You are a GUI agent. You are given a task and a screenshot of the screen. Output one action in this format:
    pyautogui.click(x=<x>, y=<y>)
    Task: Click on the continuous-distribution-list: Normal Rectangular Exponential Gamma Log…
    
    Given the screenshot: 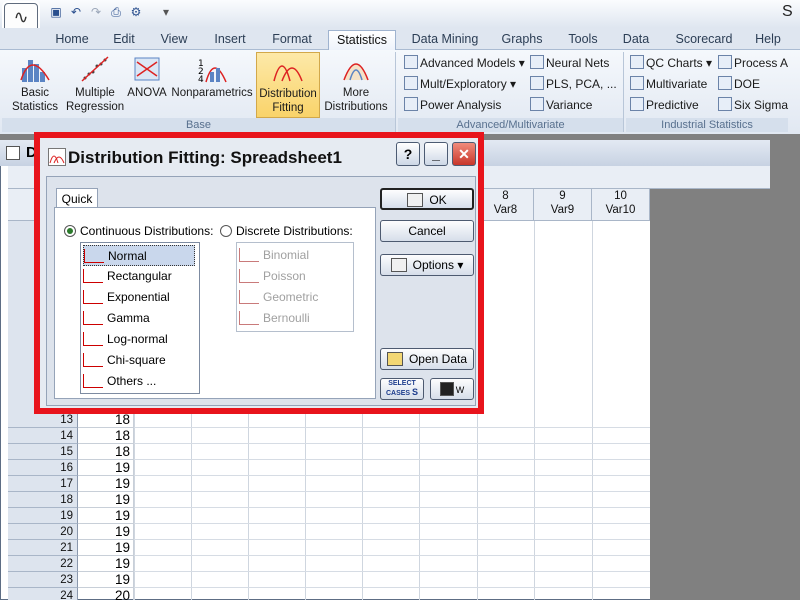 What is the action you would take?
    pyautogui.click(x=140, y=318)
    